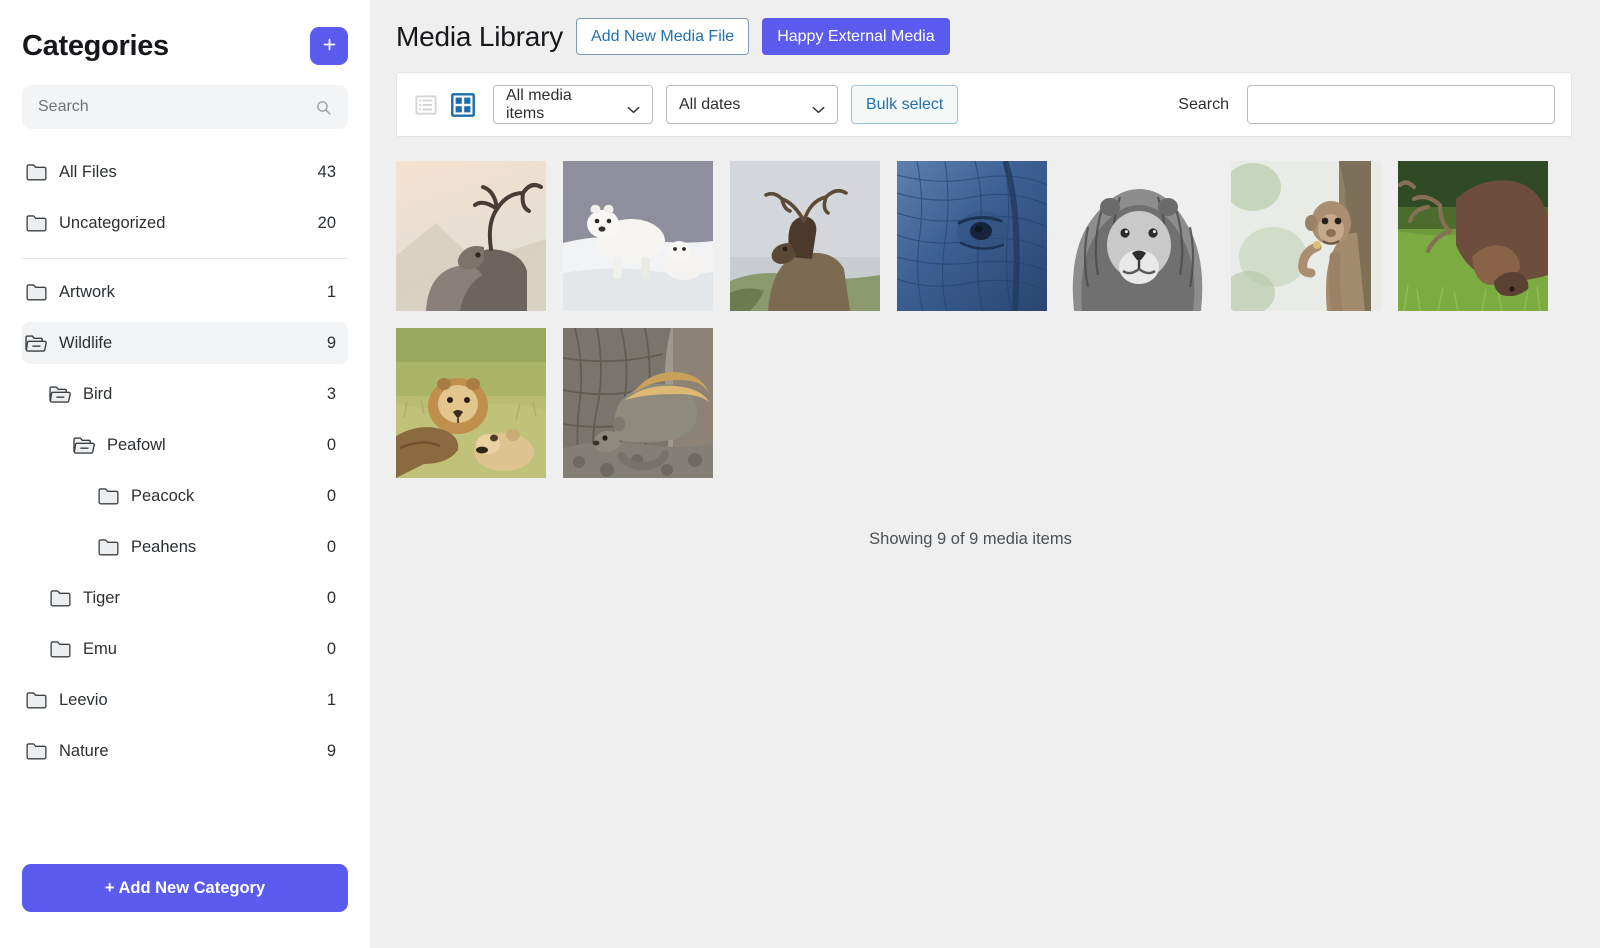 The width and height of the screenshot is (1600, 948). I want to click on category-label: Uncategorized, so click(112, 222).